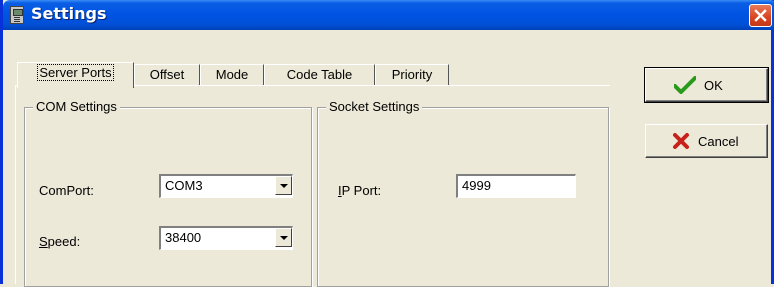 The width and height of the screenshot is (774, 287). What do you see at coordinates (685, 85) in the screenshot?
I see `checkmark-icon` at bounding box center [685, 85].